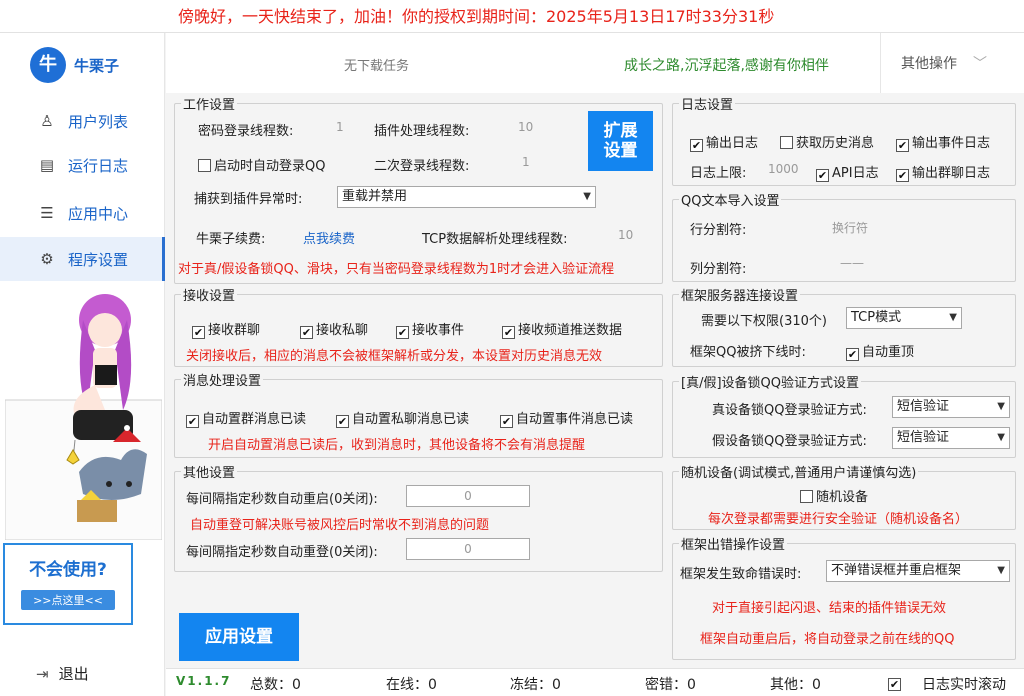  Describe the element at coordinates (943, 172) in the screenshot. I see `group-log-checkbox: ✔ 输出群聊日志` at that location.